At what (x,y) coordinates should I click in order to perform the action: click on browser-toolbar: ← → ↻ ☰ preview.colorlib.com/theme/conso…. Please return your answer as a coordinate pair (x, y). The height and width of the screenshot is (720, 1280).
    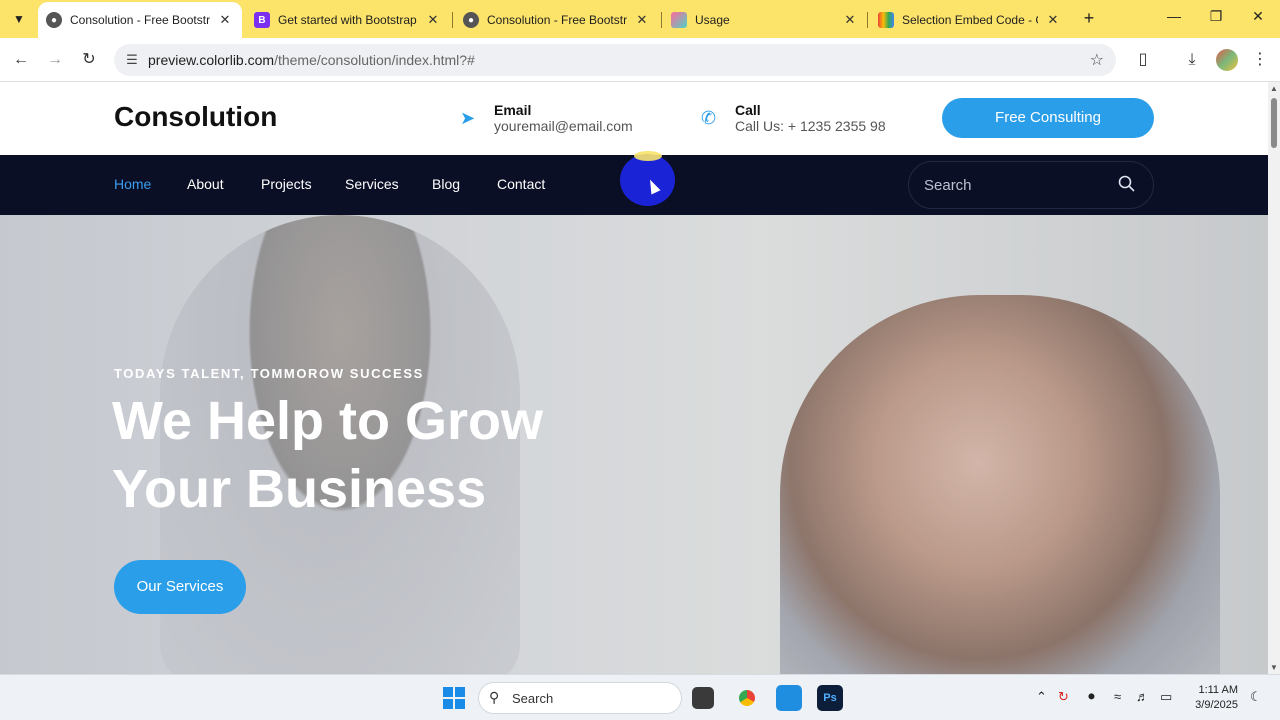
    Looking at the image, I should click on (640, 60).